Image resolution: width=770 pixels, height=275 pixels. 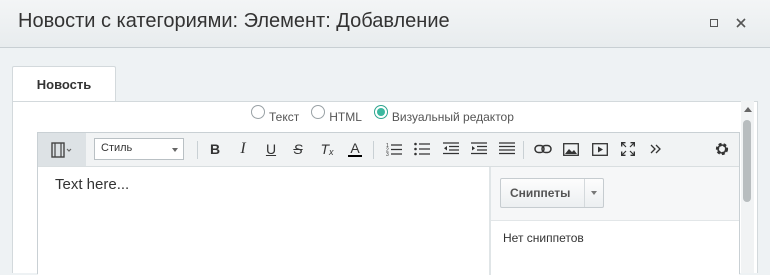 I want to click on editor-mode-switch: Текст HTML Визуальный редактор, so click(x=388, y=116).